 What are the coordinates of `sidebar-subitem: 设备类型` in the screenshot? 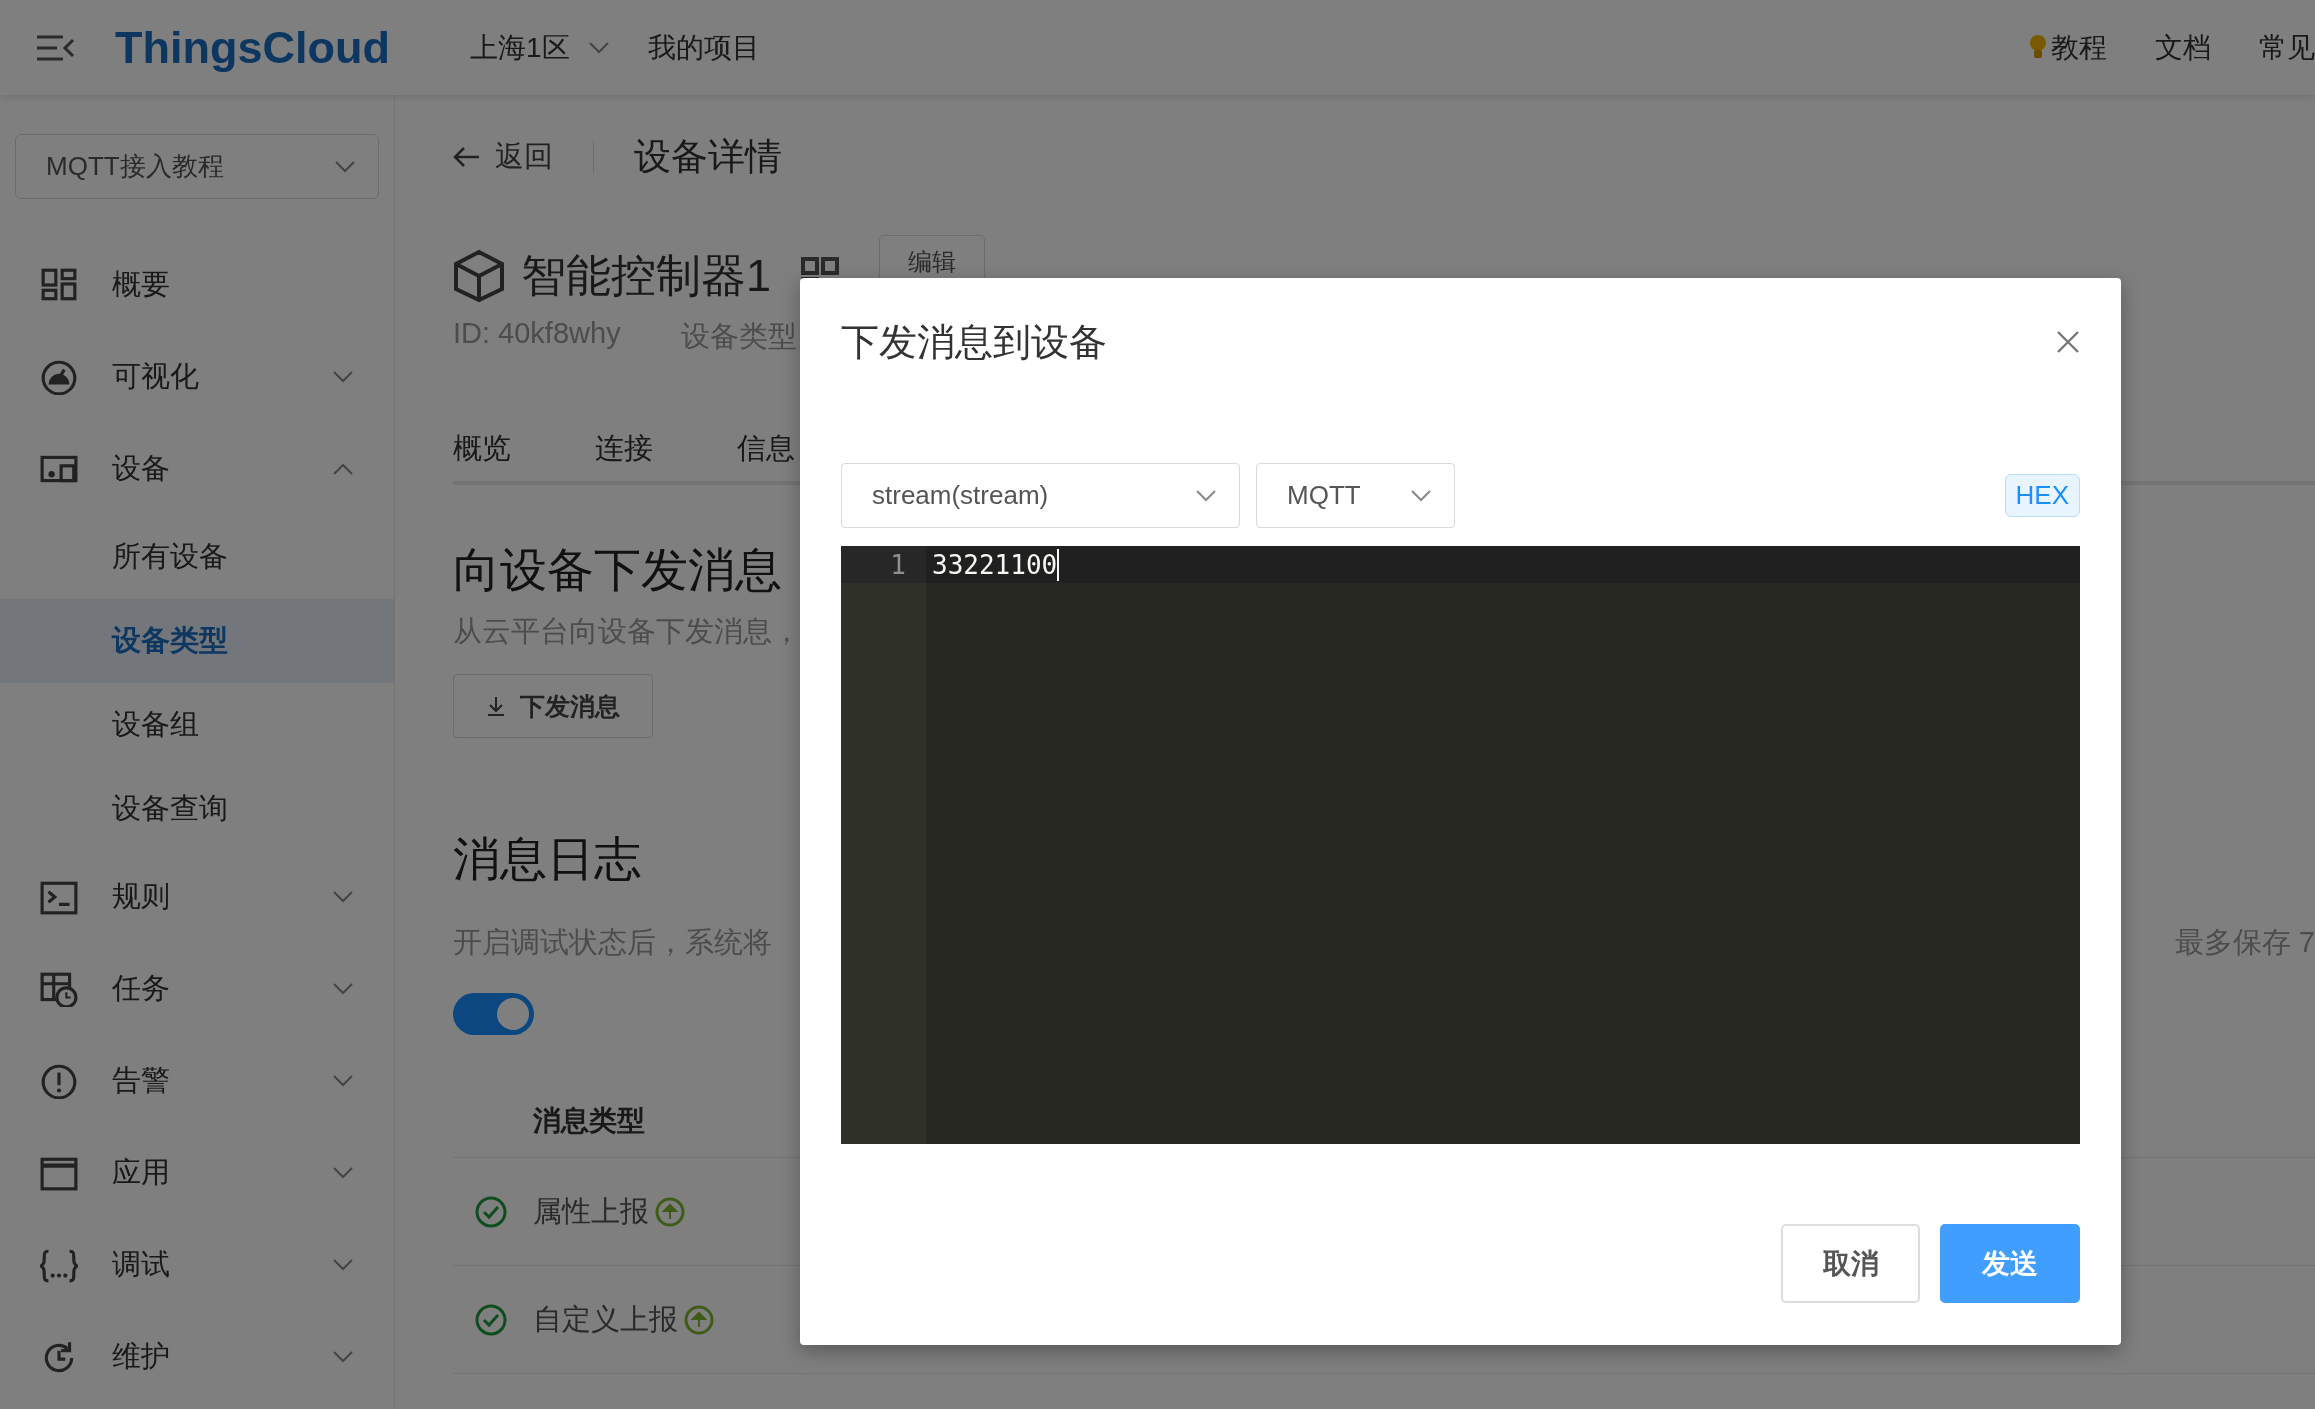 It's located at (197, 641).